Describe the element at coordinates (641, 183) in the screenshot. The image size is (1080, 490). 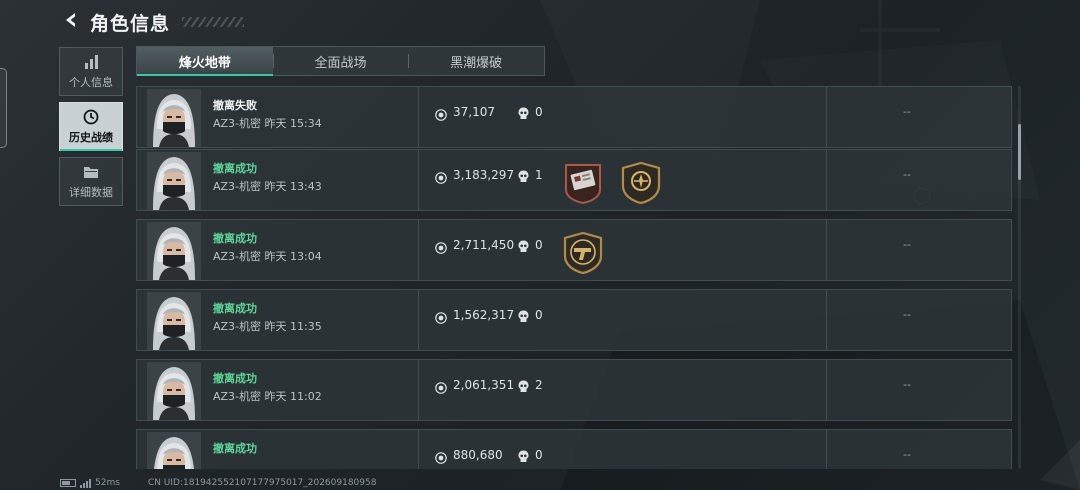
I see `gold-emblem-badge-icon` at that location.